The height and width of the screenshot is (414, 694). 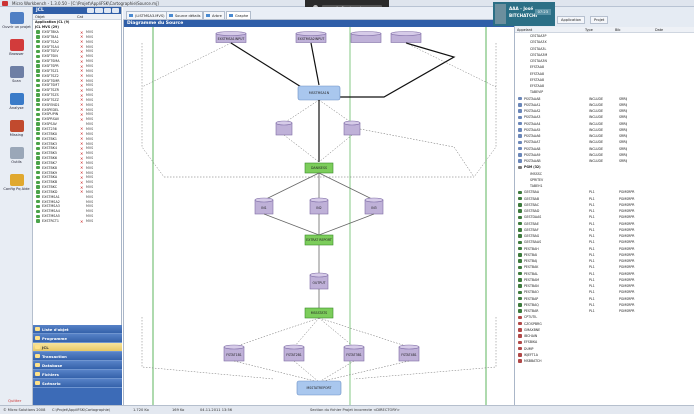 I want to click on tab-graphe: Graphe, so click(x=239, y=15).